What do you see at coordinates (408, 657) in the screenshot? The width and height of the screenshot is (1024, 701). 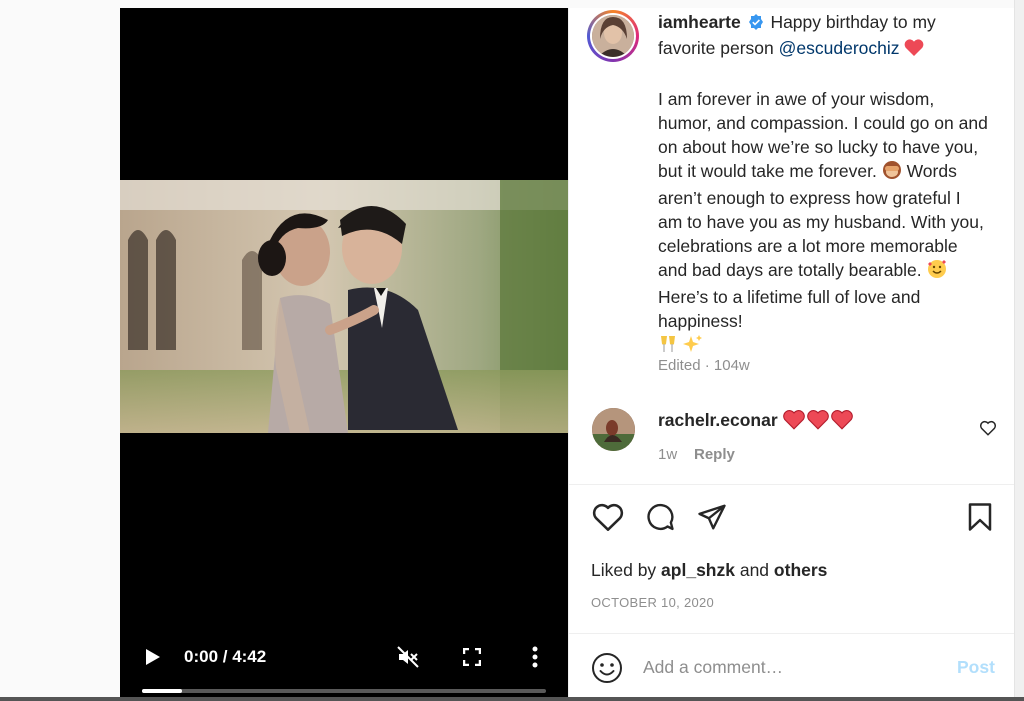 I see `mute-icon` at bounding box center [408, 657].